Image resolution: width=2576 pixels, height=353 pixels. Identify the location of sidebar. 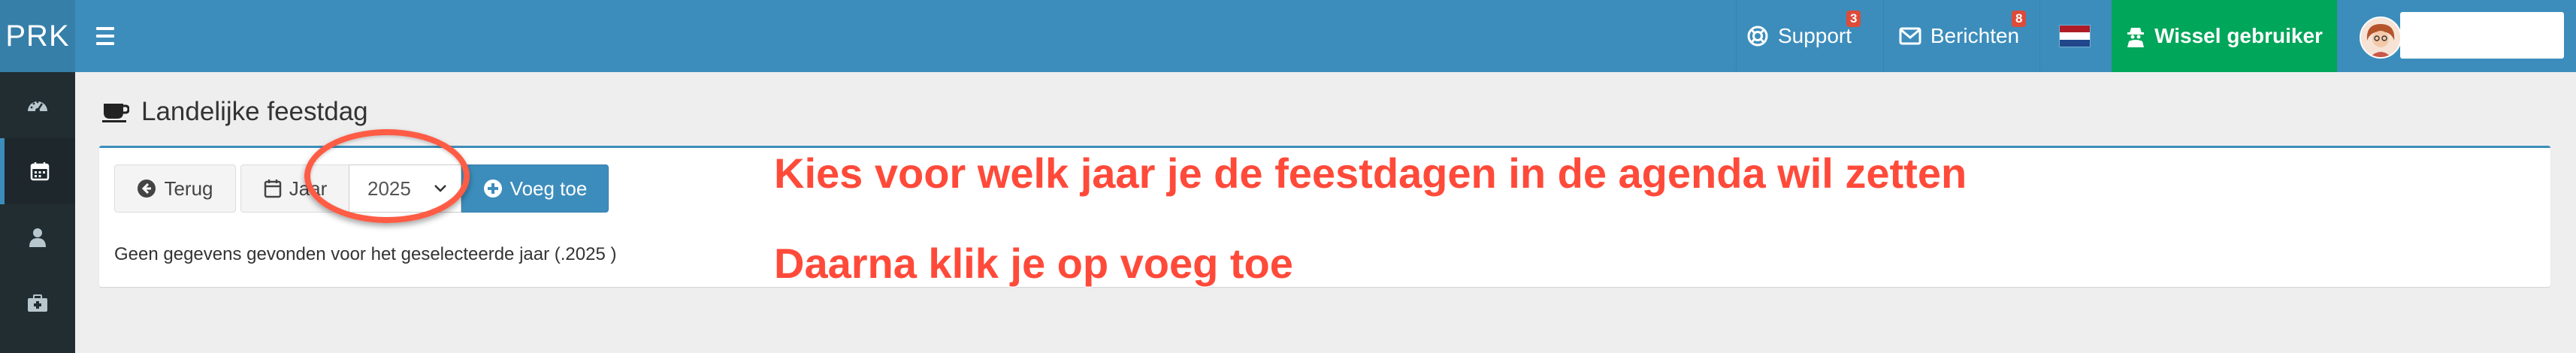
(37, 212).